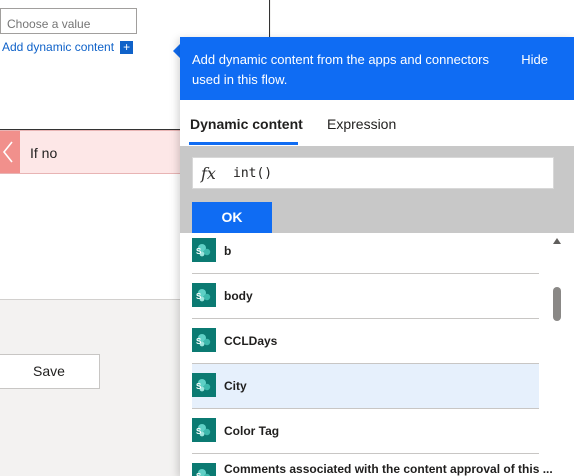 The width and height of the screenshot is (574, 476). I want to click on list-item: S b, so click(365, 253).